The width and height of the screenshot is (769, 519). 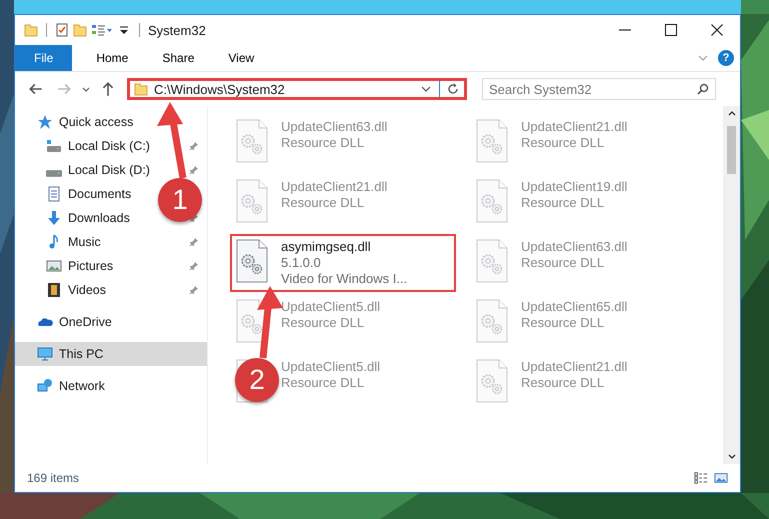 I want to click on item-count: 169 items, so click(x=53, y=478).